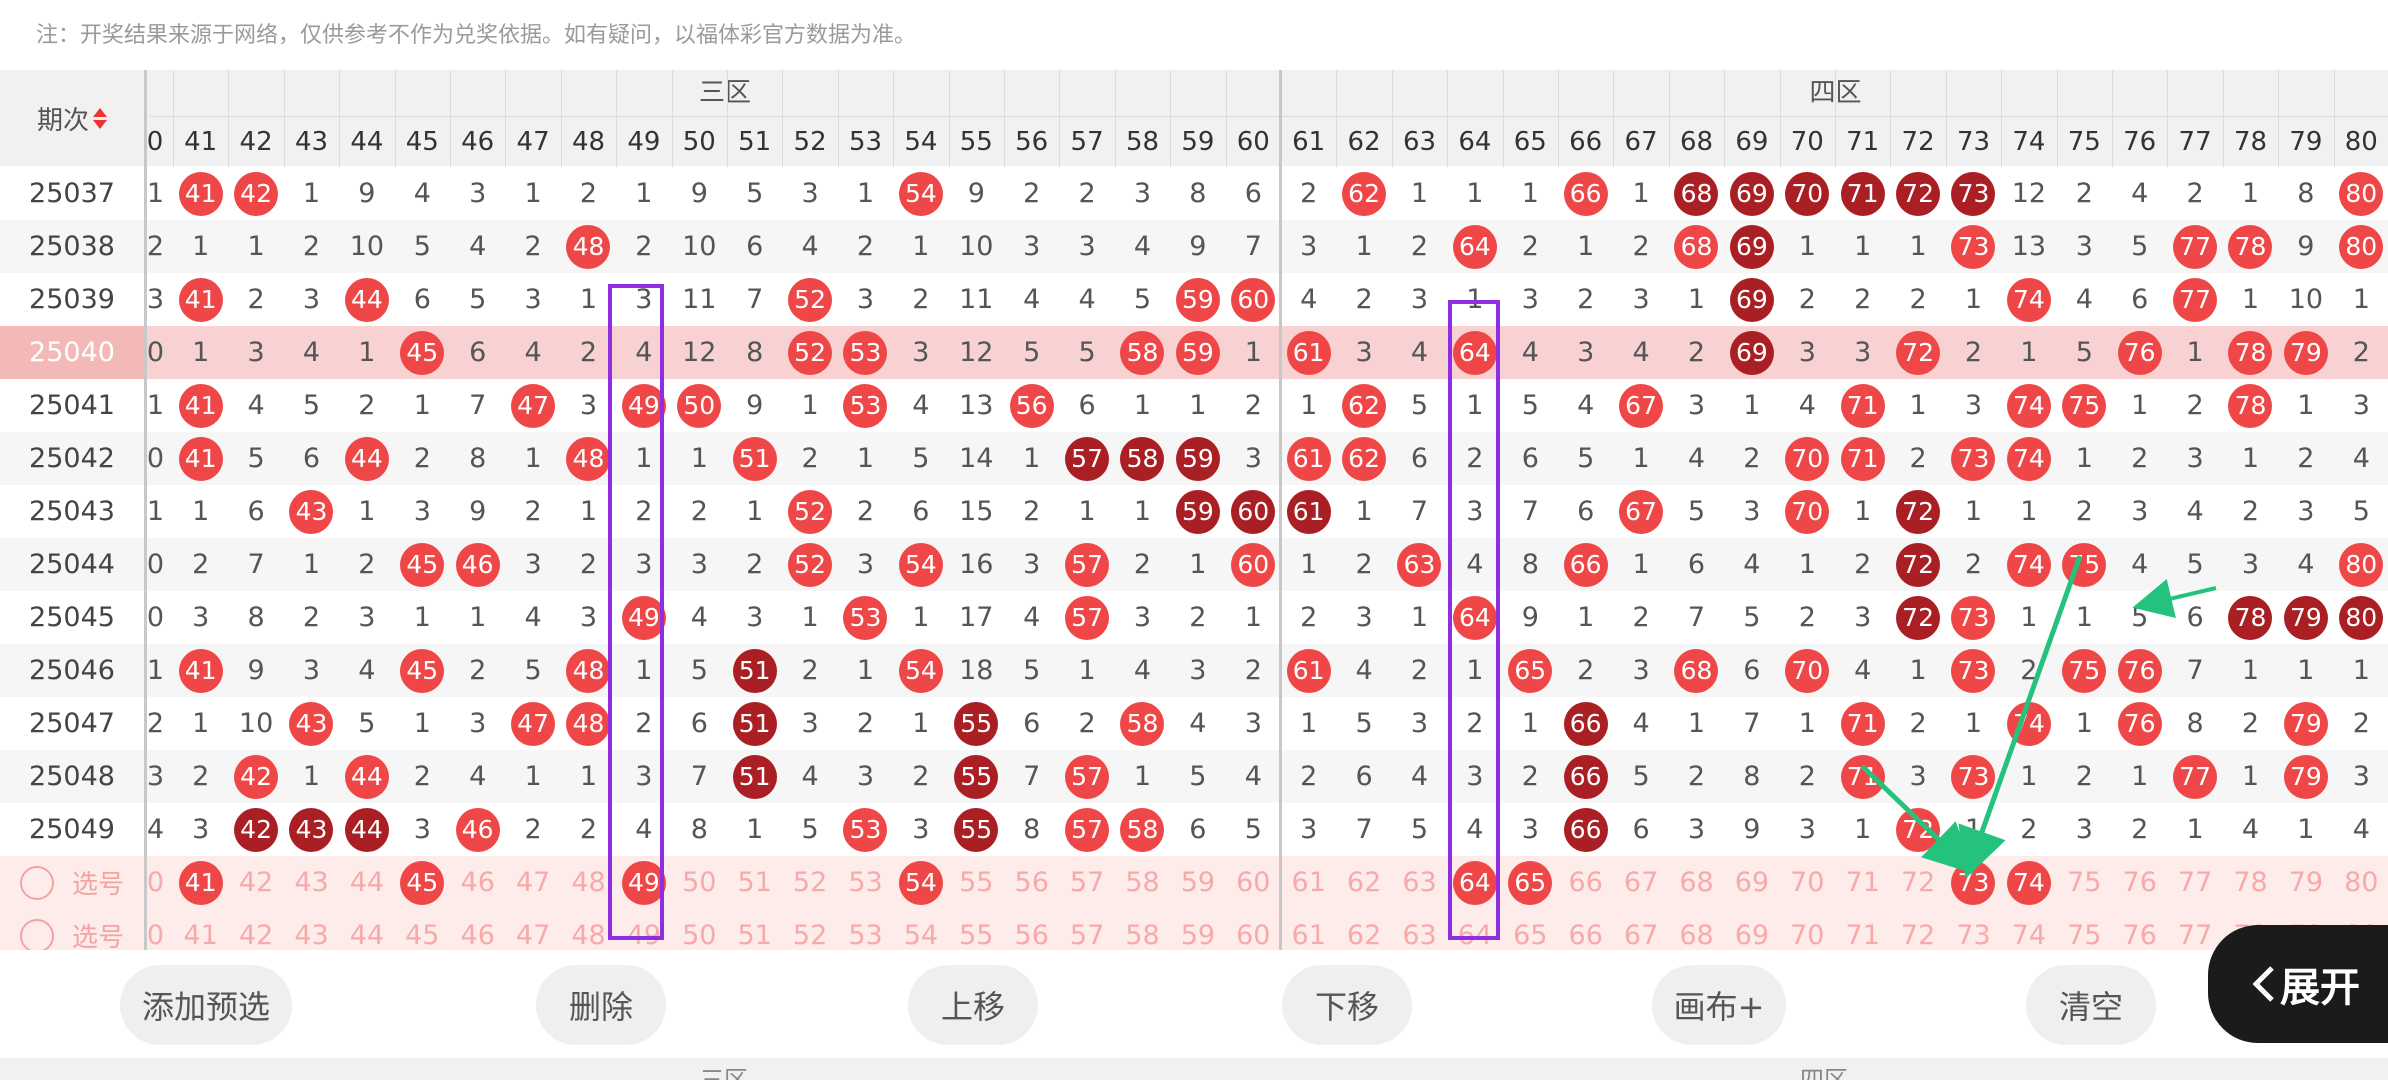  Describe the element at coordinates (601, 1005) in the screenshot. I see `delete-button: 删除` at that location.